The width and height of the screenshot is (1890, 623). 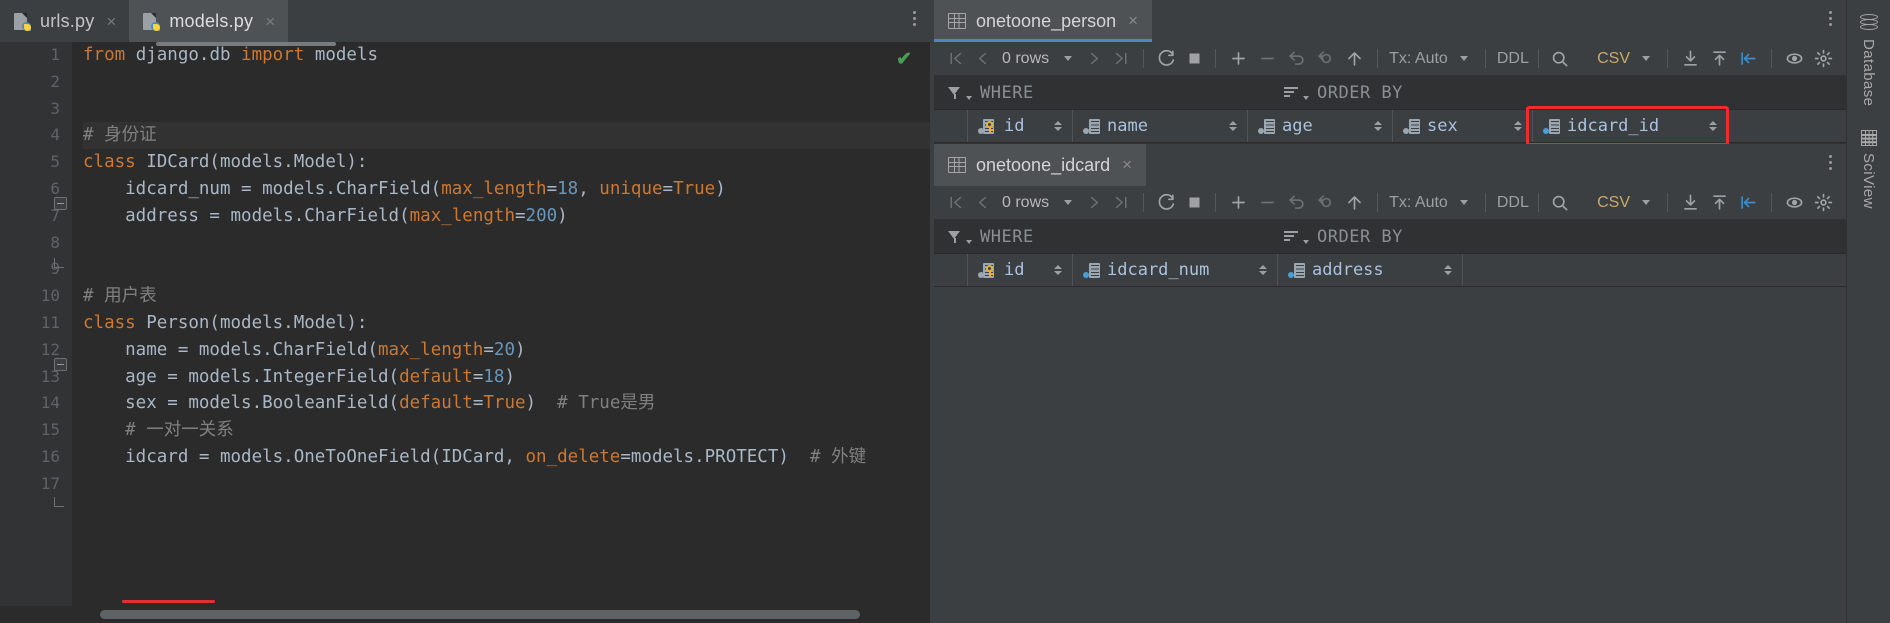 I want to click on fold-marker-person-class, so click(x=60, y=364).